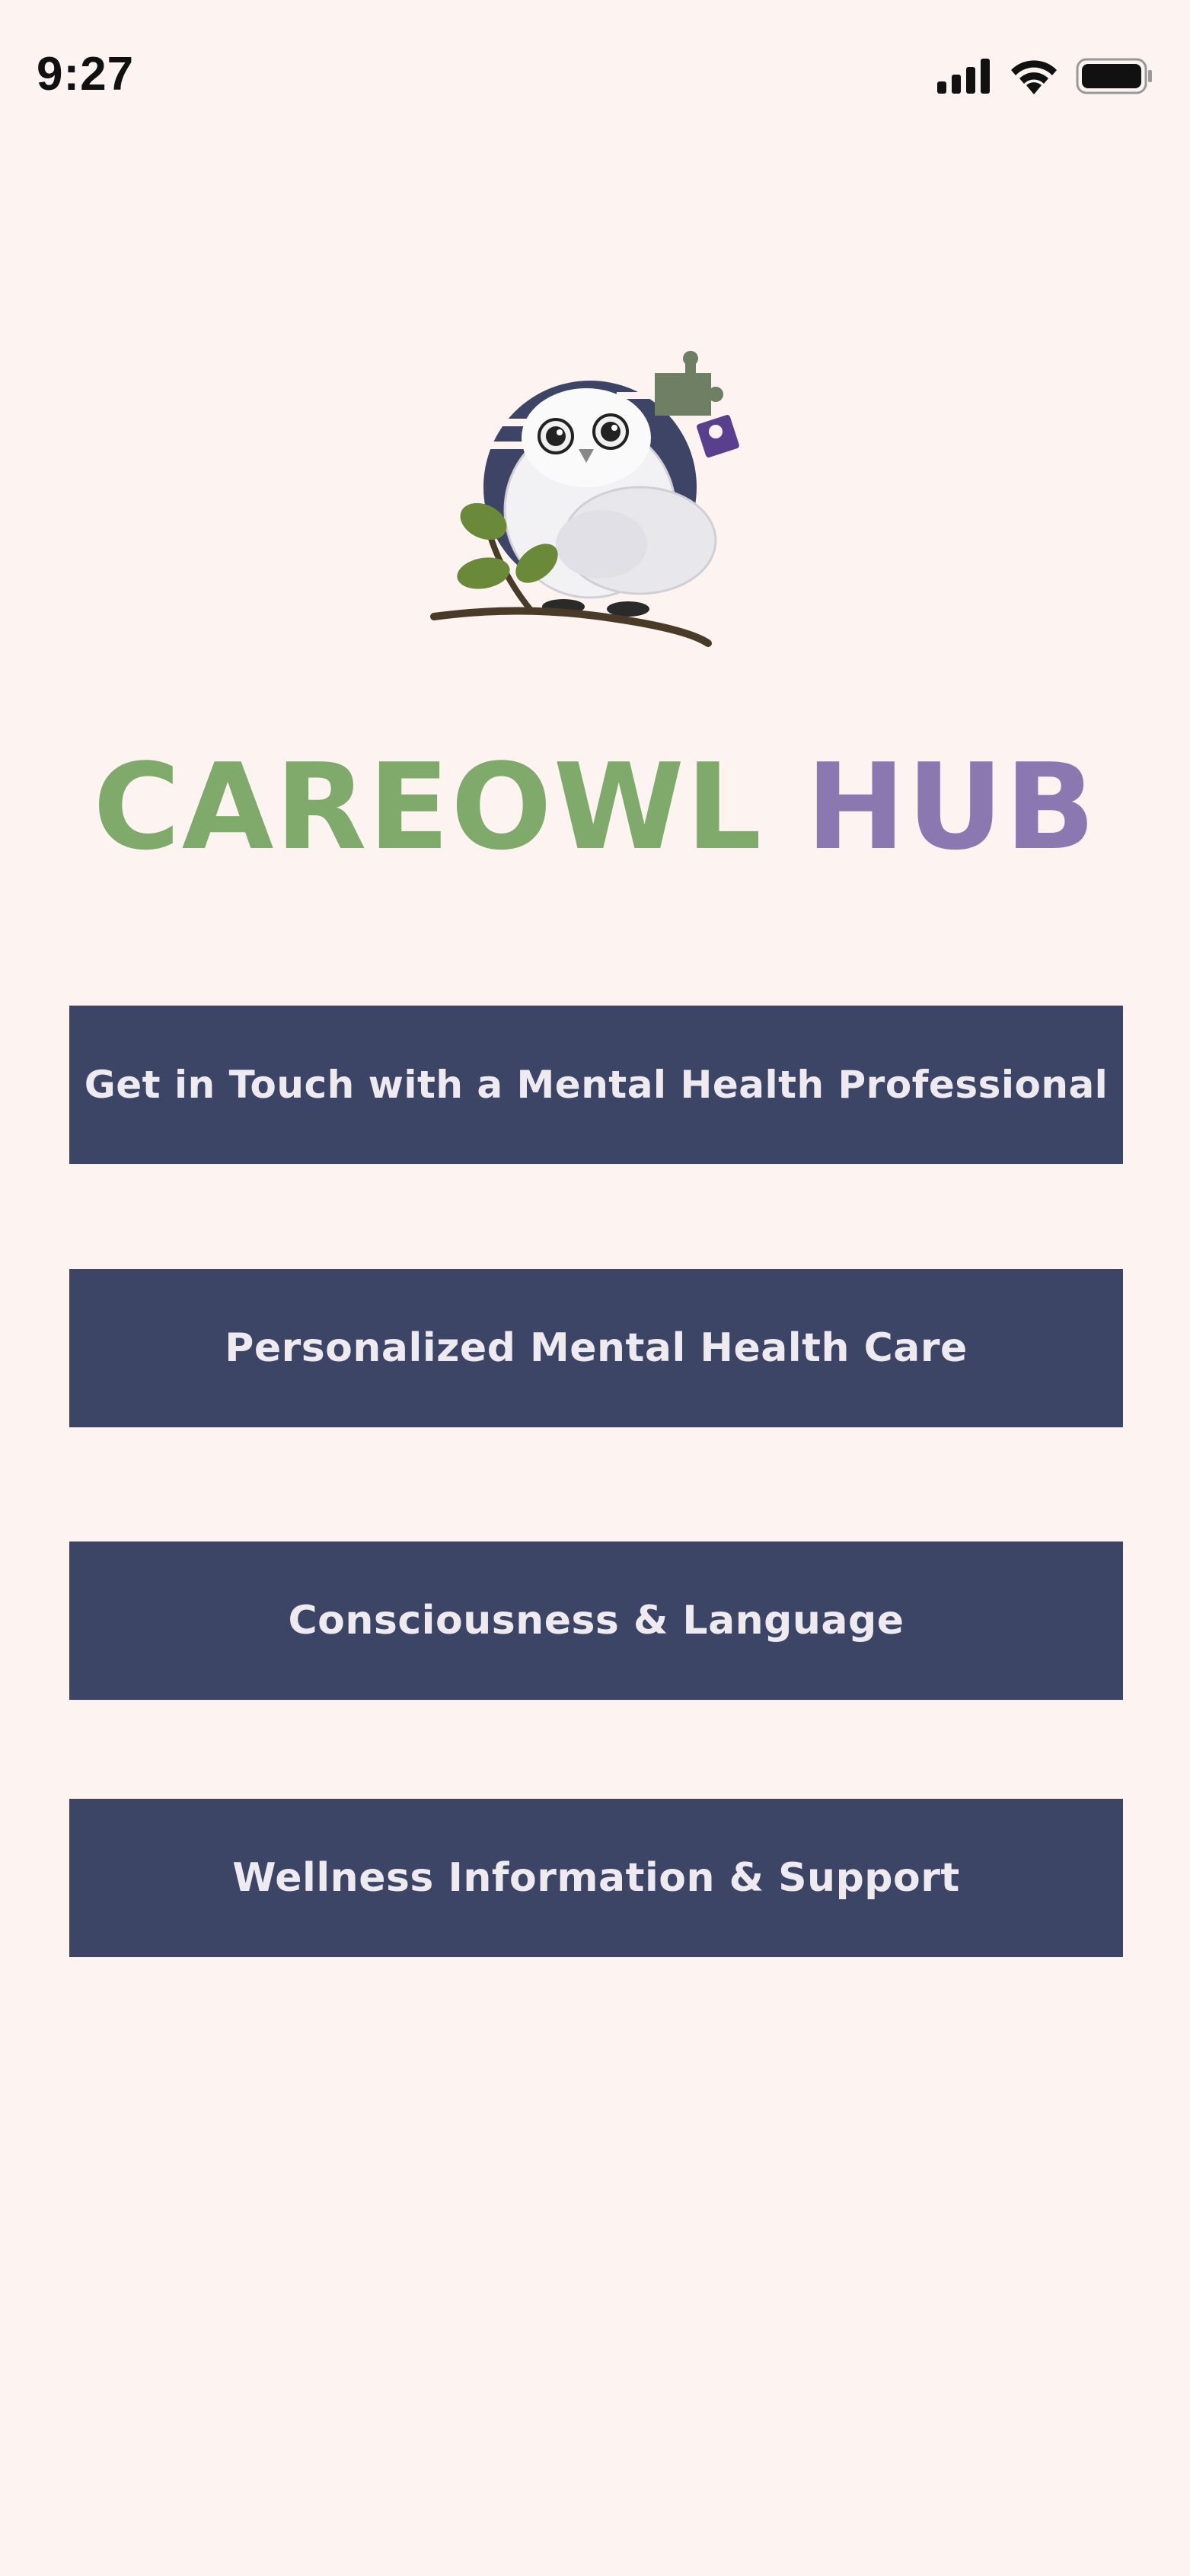 The width and height of the screenshot is (1190, 2576). I want to click on signal-icon, so click(964, 78).